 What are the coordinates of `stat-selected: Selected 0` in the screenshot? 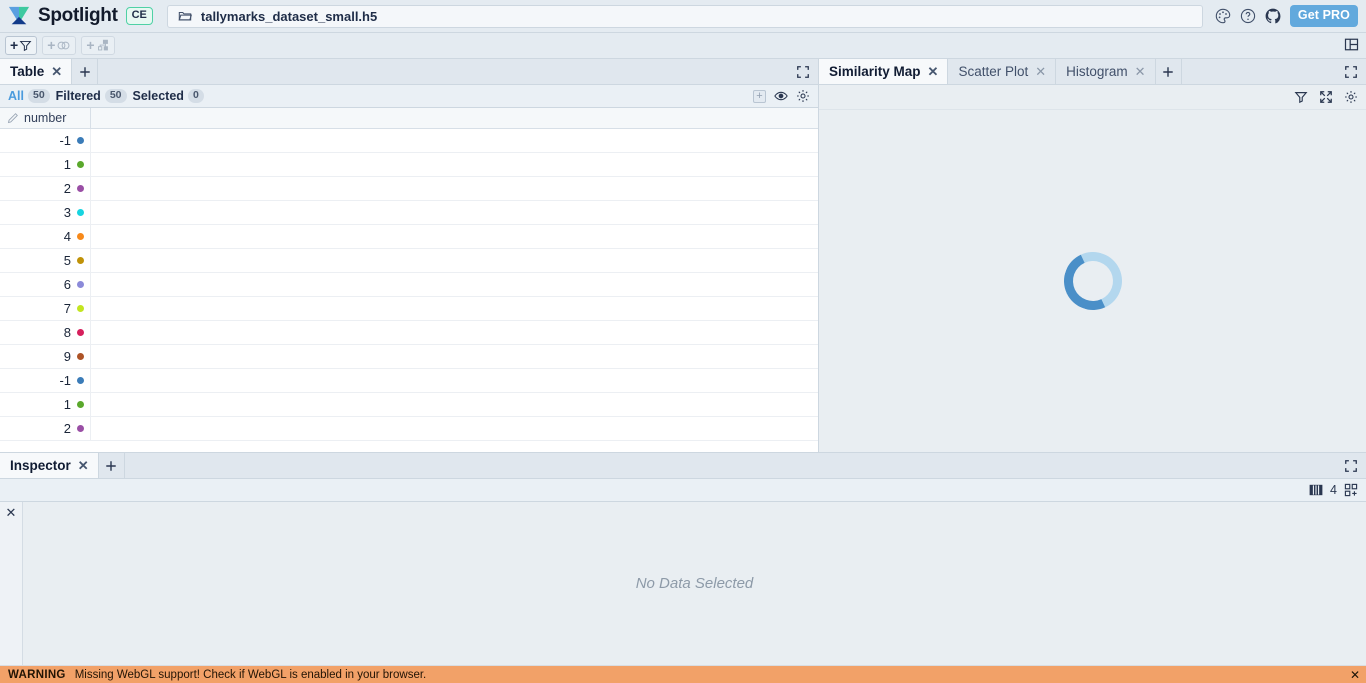 It's located at (168, 96).